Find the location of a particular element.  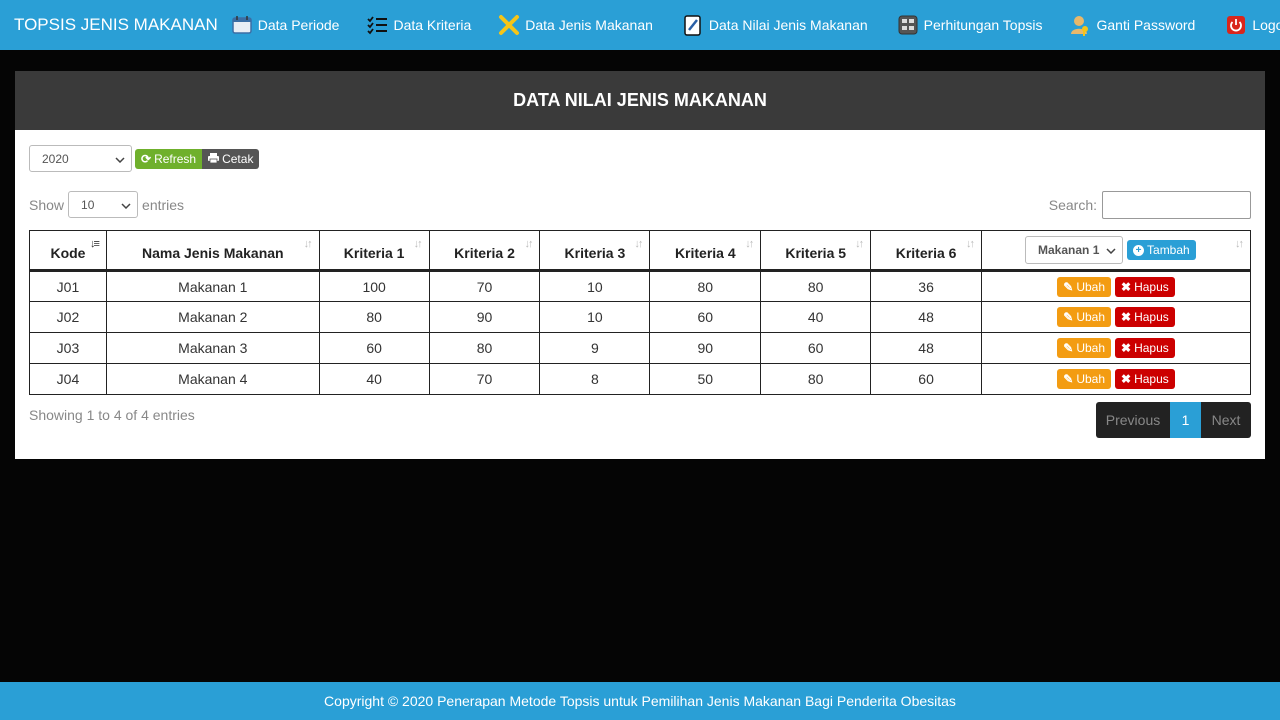

column-header-action: Makanan 1 + Tambah ↓↑ is located at coordinates (1116, 250).